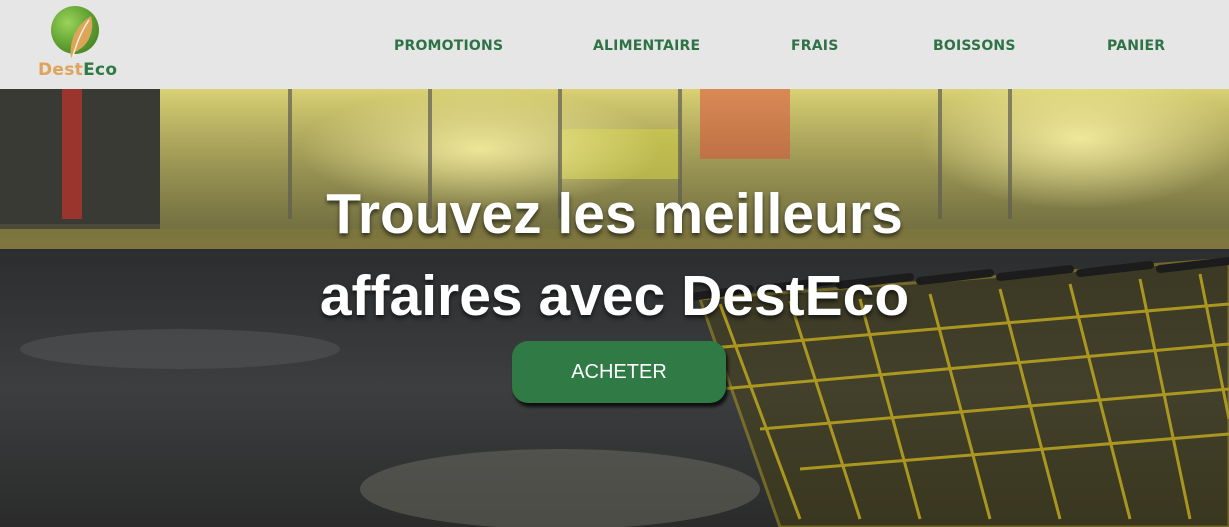 This screenshot has height=527, width=1229. I want to click on brand-name-part1: Dest, so click(61, 70).